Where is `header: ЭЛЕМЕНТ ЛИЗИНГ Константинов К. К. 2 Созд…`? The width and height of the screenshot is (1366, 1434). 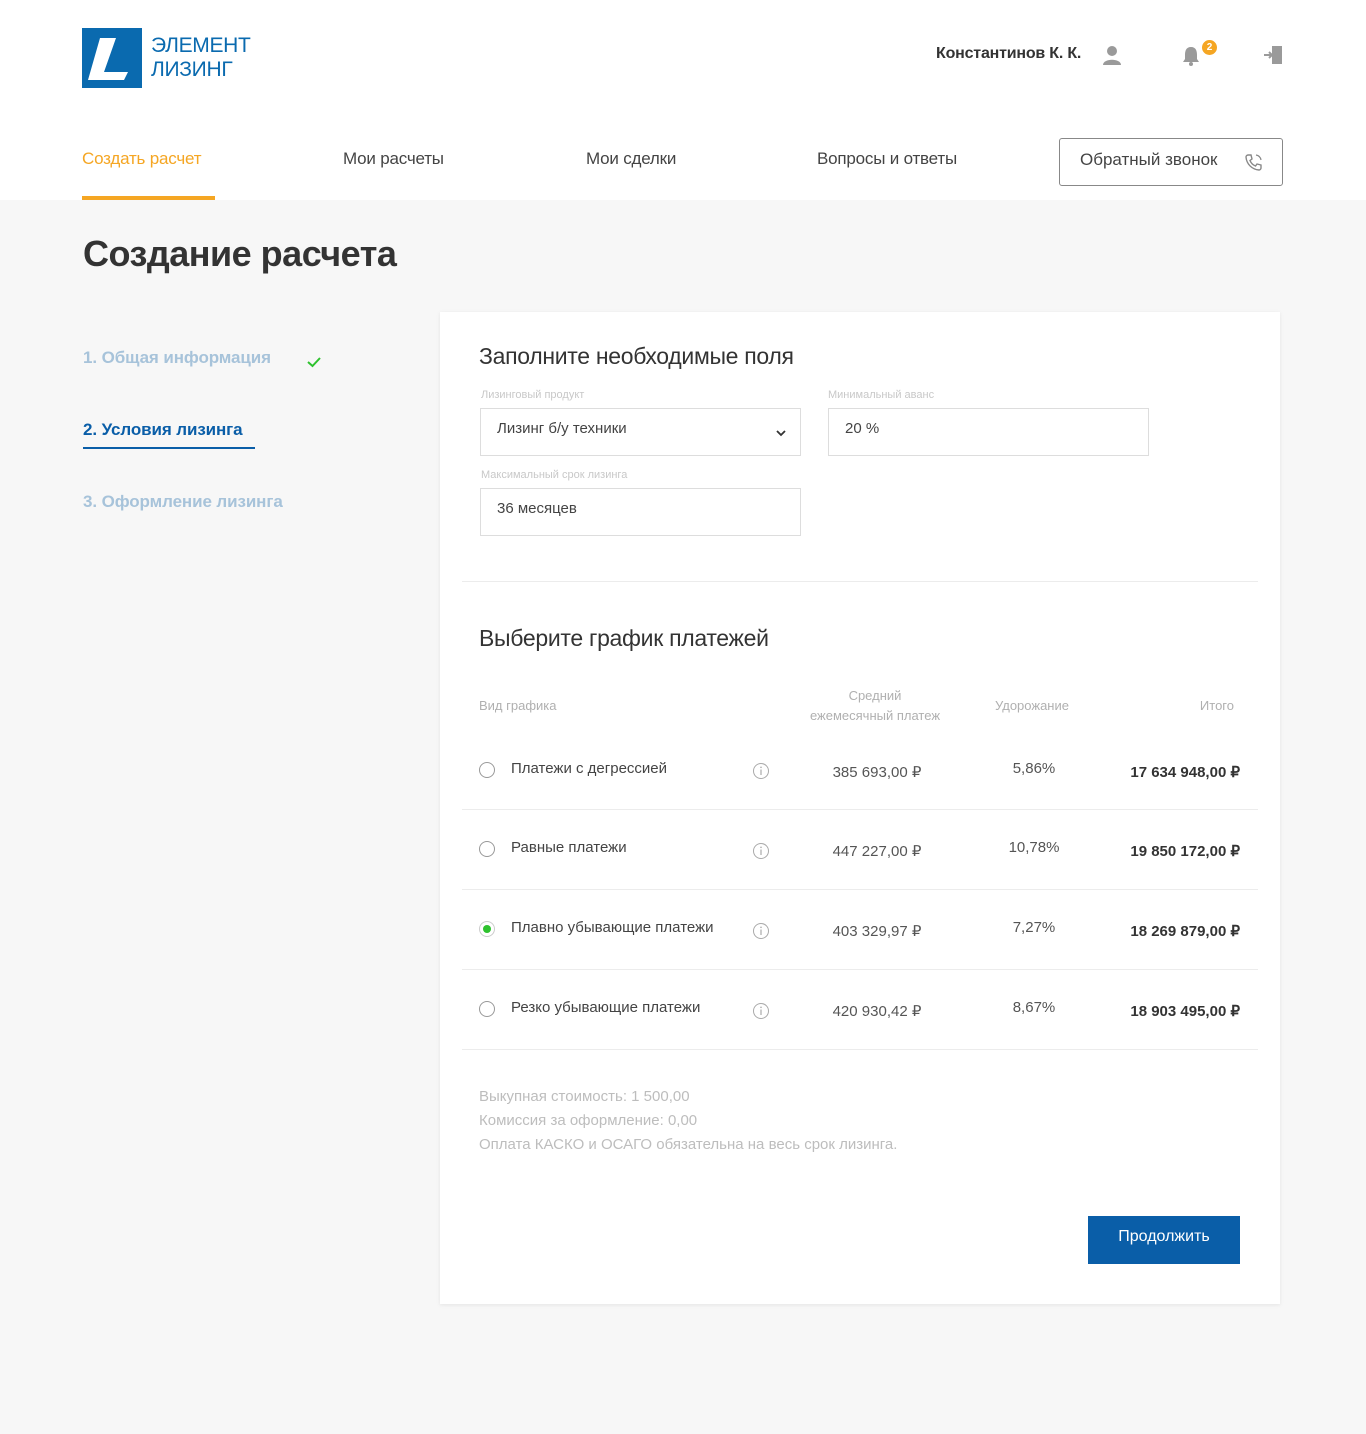 header: ЭЛЕМЕНТ ЛИЗИНГ Константинов К. К. 2 Созд… is located at coordinates (683, 100).